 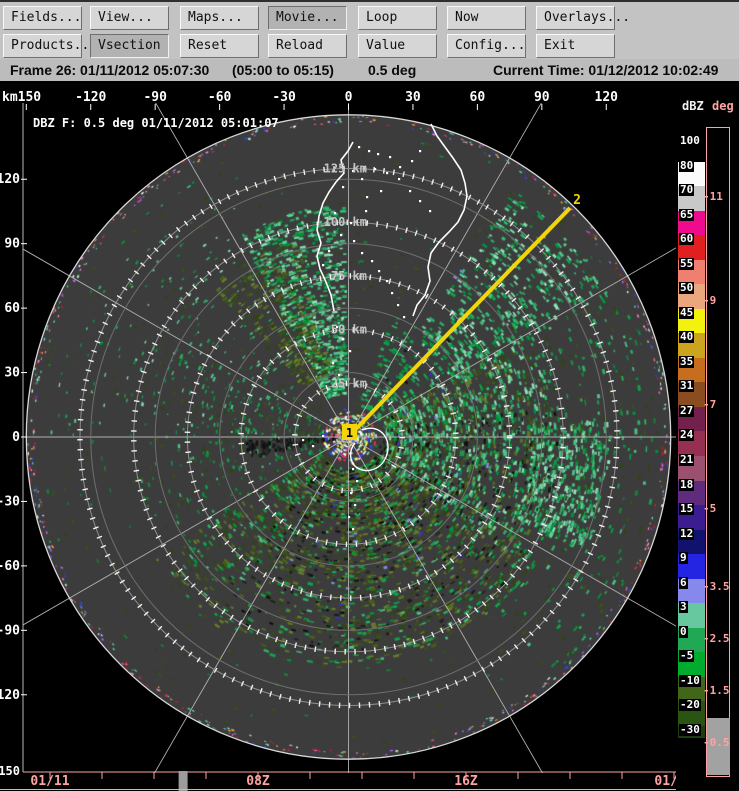 What do you see at coordinates (345, 222) in the screenshot?
I see `ring-label-100: 100 km` at bounding box center [345, 222].